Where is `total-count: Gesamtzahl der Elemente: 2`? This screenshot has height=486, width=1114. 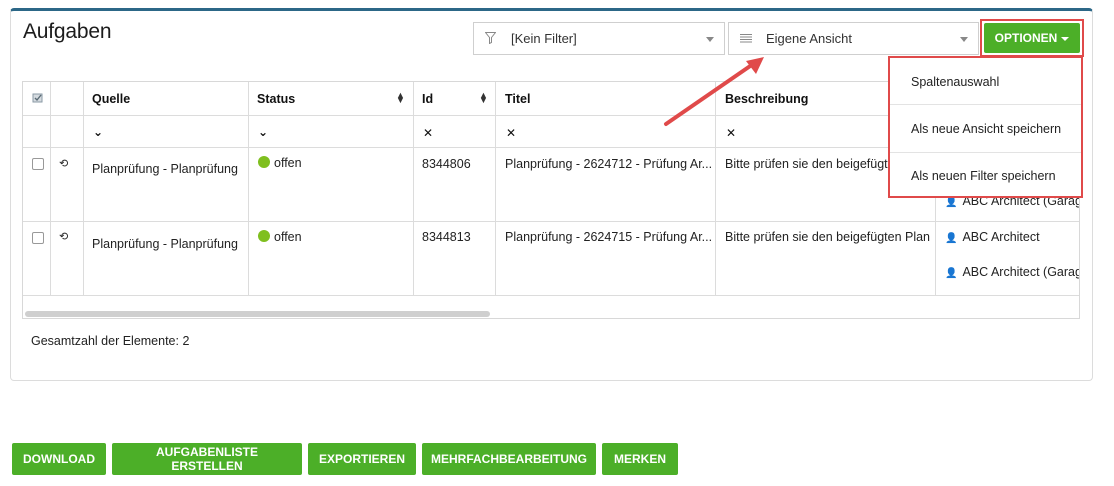 total-count: Gesamtzahl der Elemente: 2 is located at coordinates (110, 341).